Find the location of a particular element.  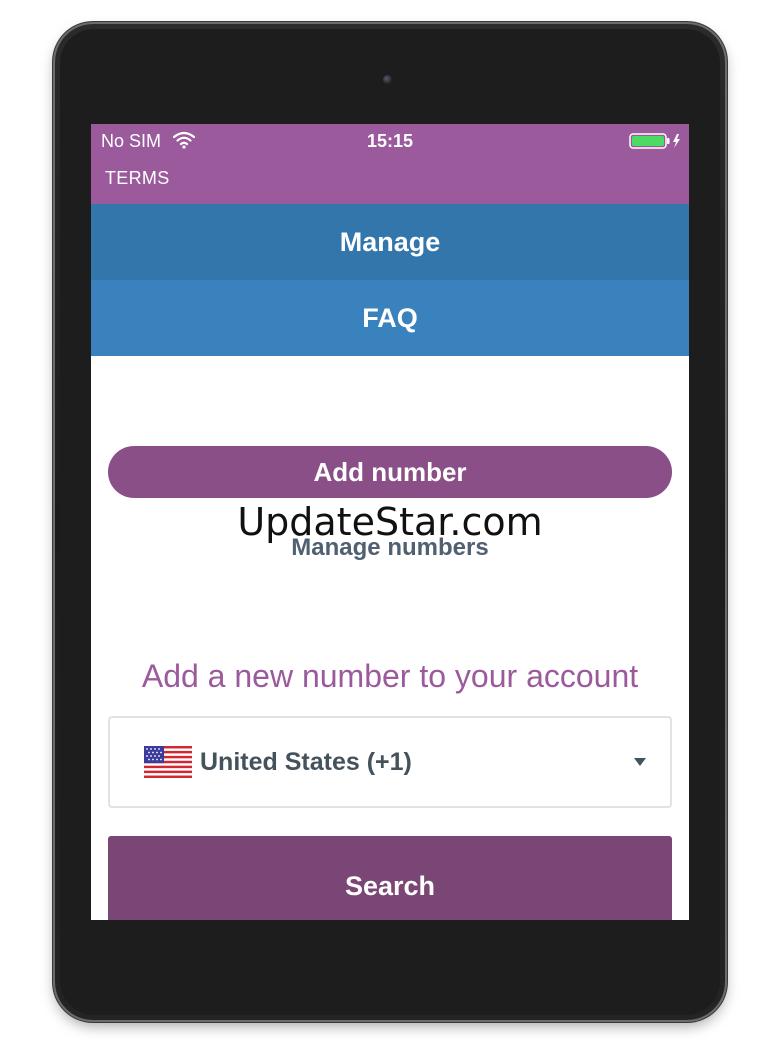

camera-icon is located at coordinates (387, 79).